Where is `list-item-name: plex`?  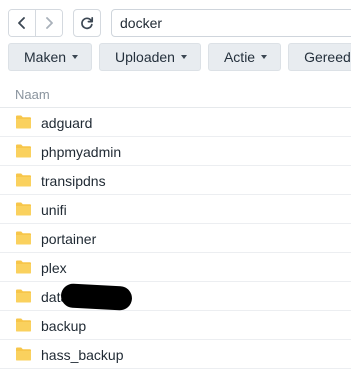 list-item-name: plex is located at coordinates (54, 268).